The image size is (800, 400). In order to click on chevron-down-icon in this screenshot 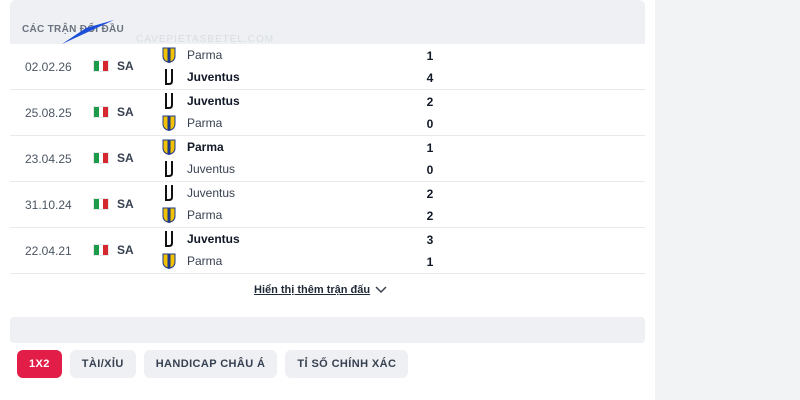, I will do `click(381, 290)`.